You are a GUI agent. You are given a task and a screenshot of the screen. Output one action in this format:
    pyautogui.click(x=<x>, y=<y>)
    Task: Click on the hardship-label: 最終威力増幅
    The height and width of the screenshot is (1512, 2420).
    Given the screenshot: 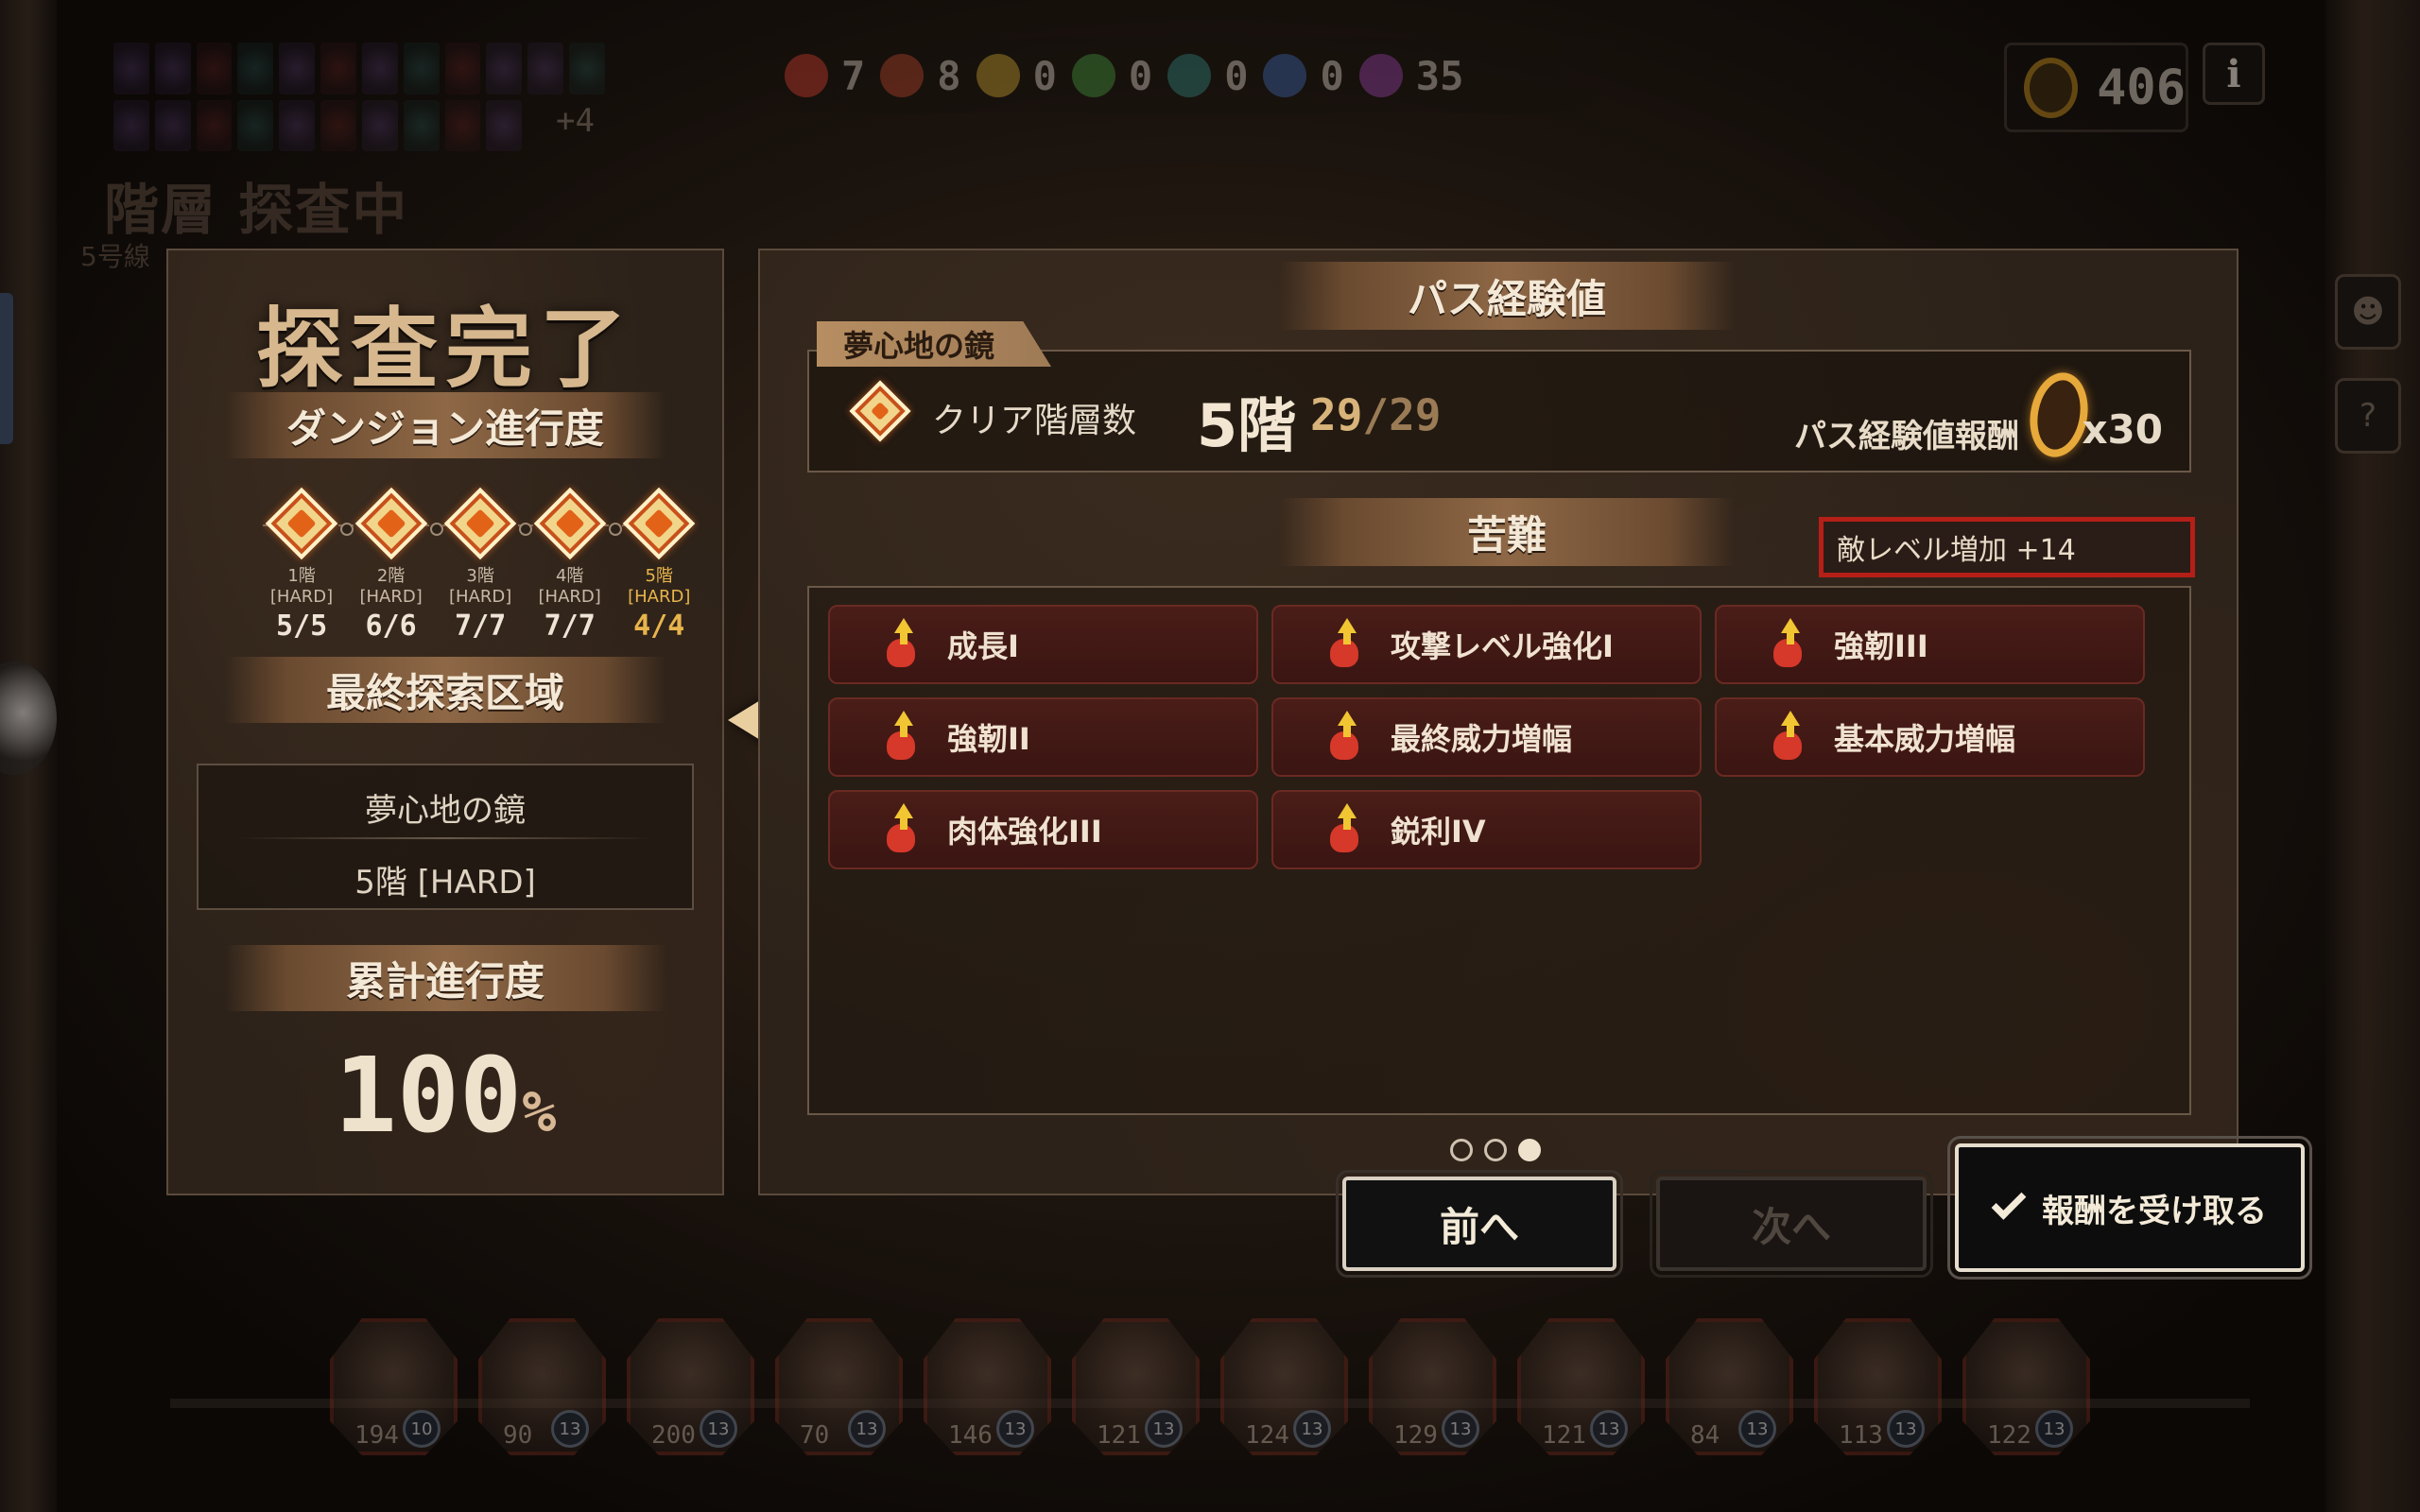 What is the action you would take?
    pyautogui.click(x=1482, y=739)
    